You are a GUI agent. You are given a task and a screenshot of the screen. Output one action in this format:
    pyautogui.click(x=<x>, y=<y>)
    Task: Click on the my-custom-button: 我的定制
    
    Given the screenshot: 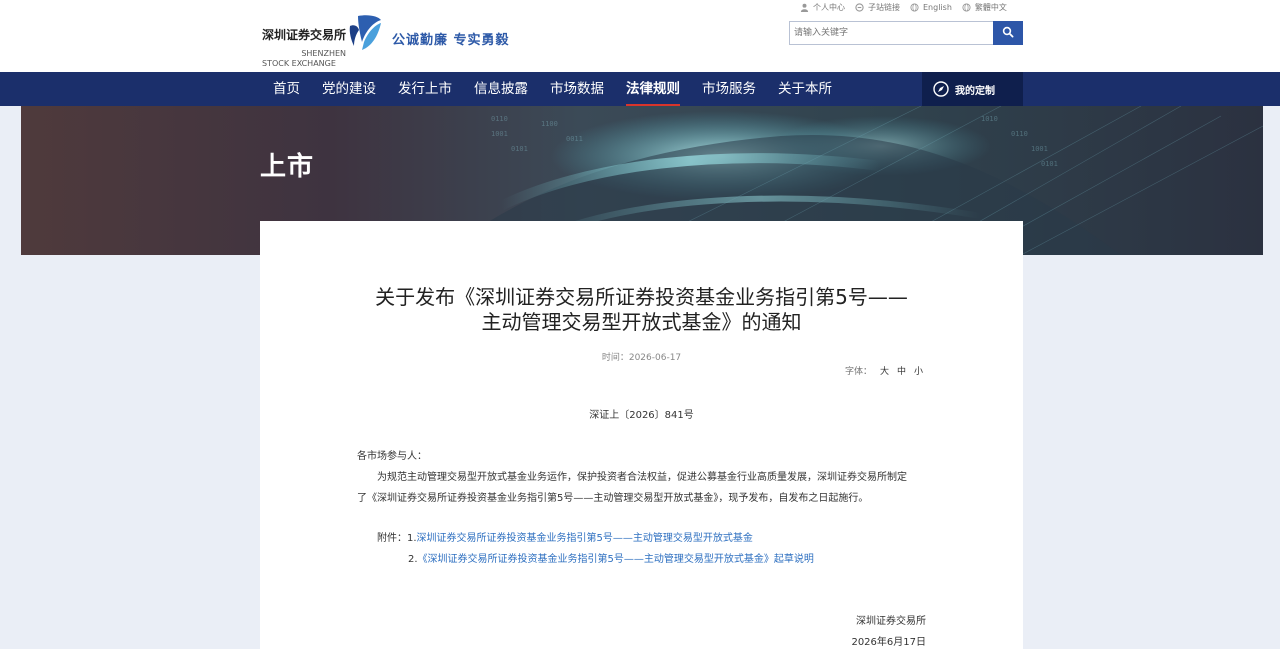 What is the action you would take?
    pyautogui.click(x=972, y=89)
    